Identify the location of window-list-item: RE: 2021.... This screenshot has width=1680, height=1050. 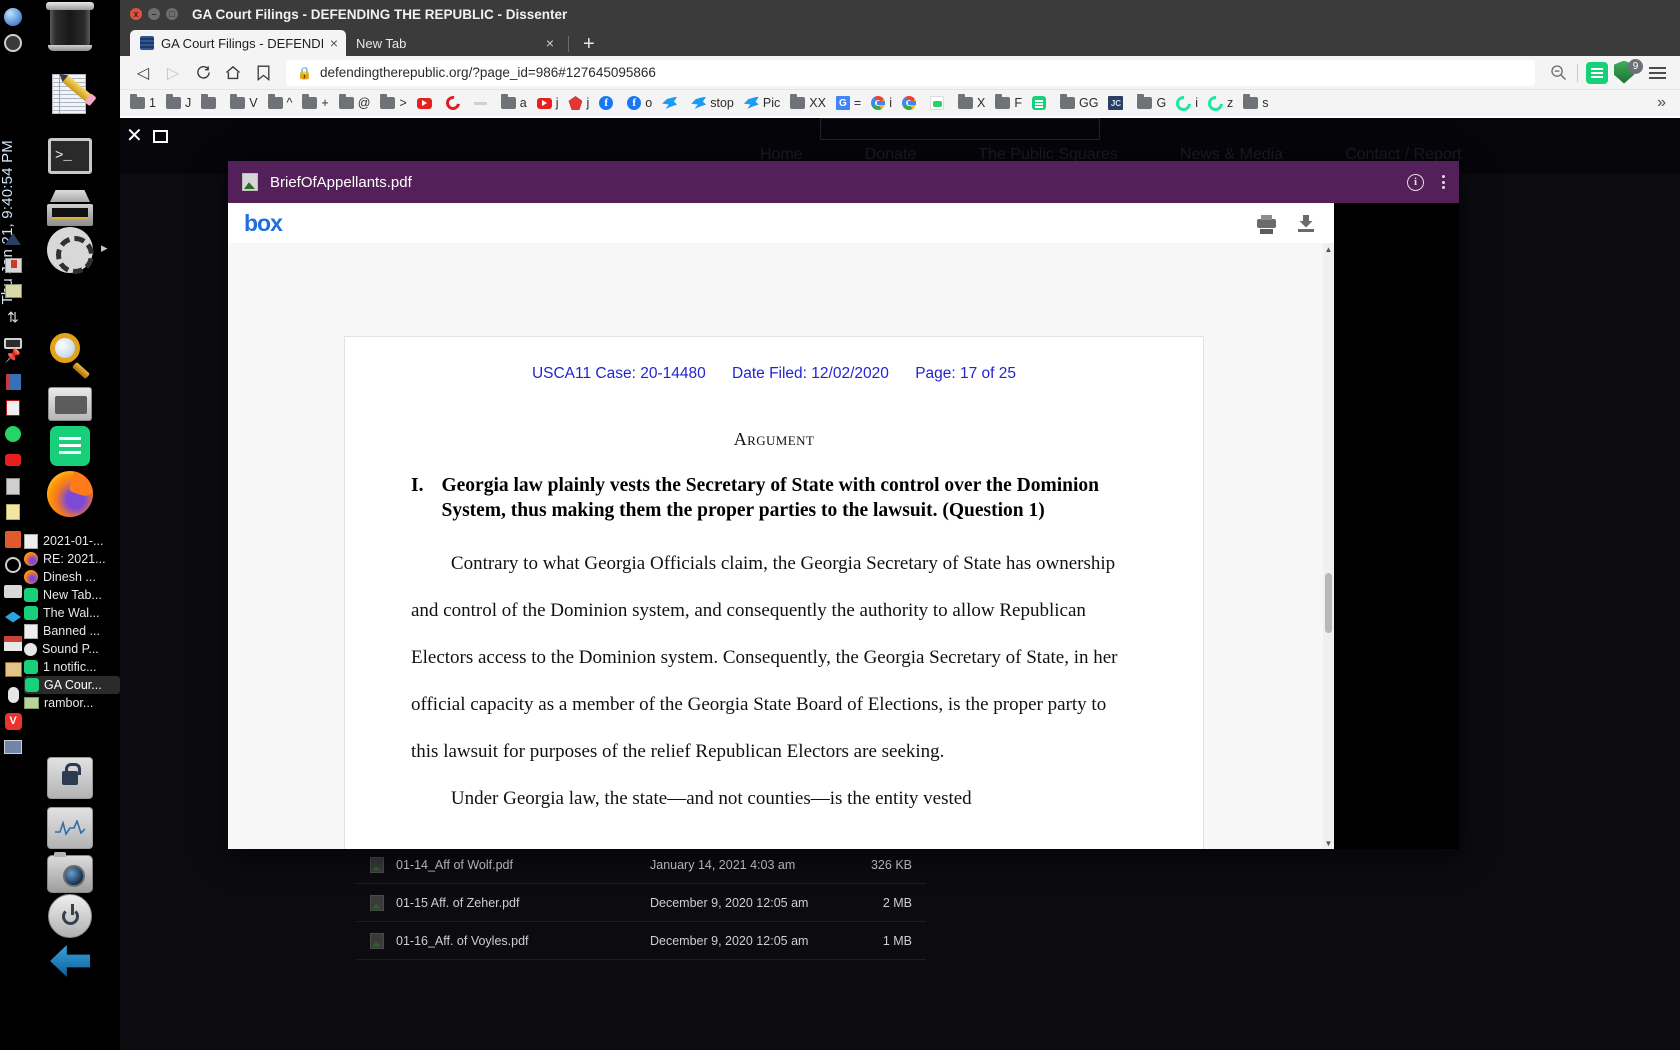
(72, 559).